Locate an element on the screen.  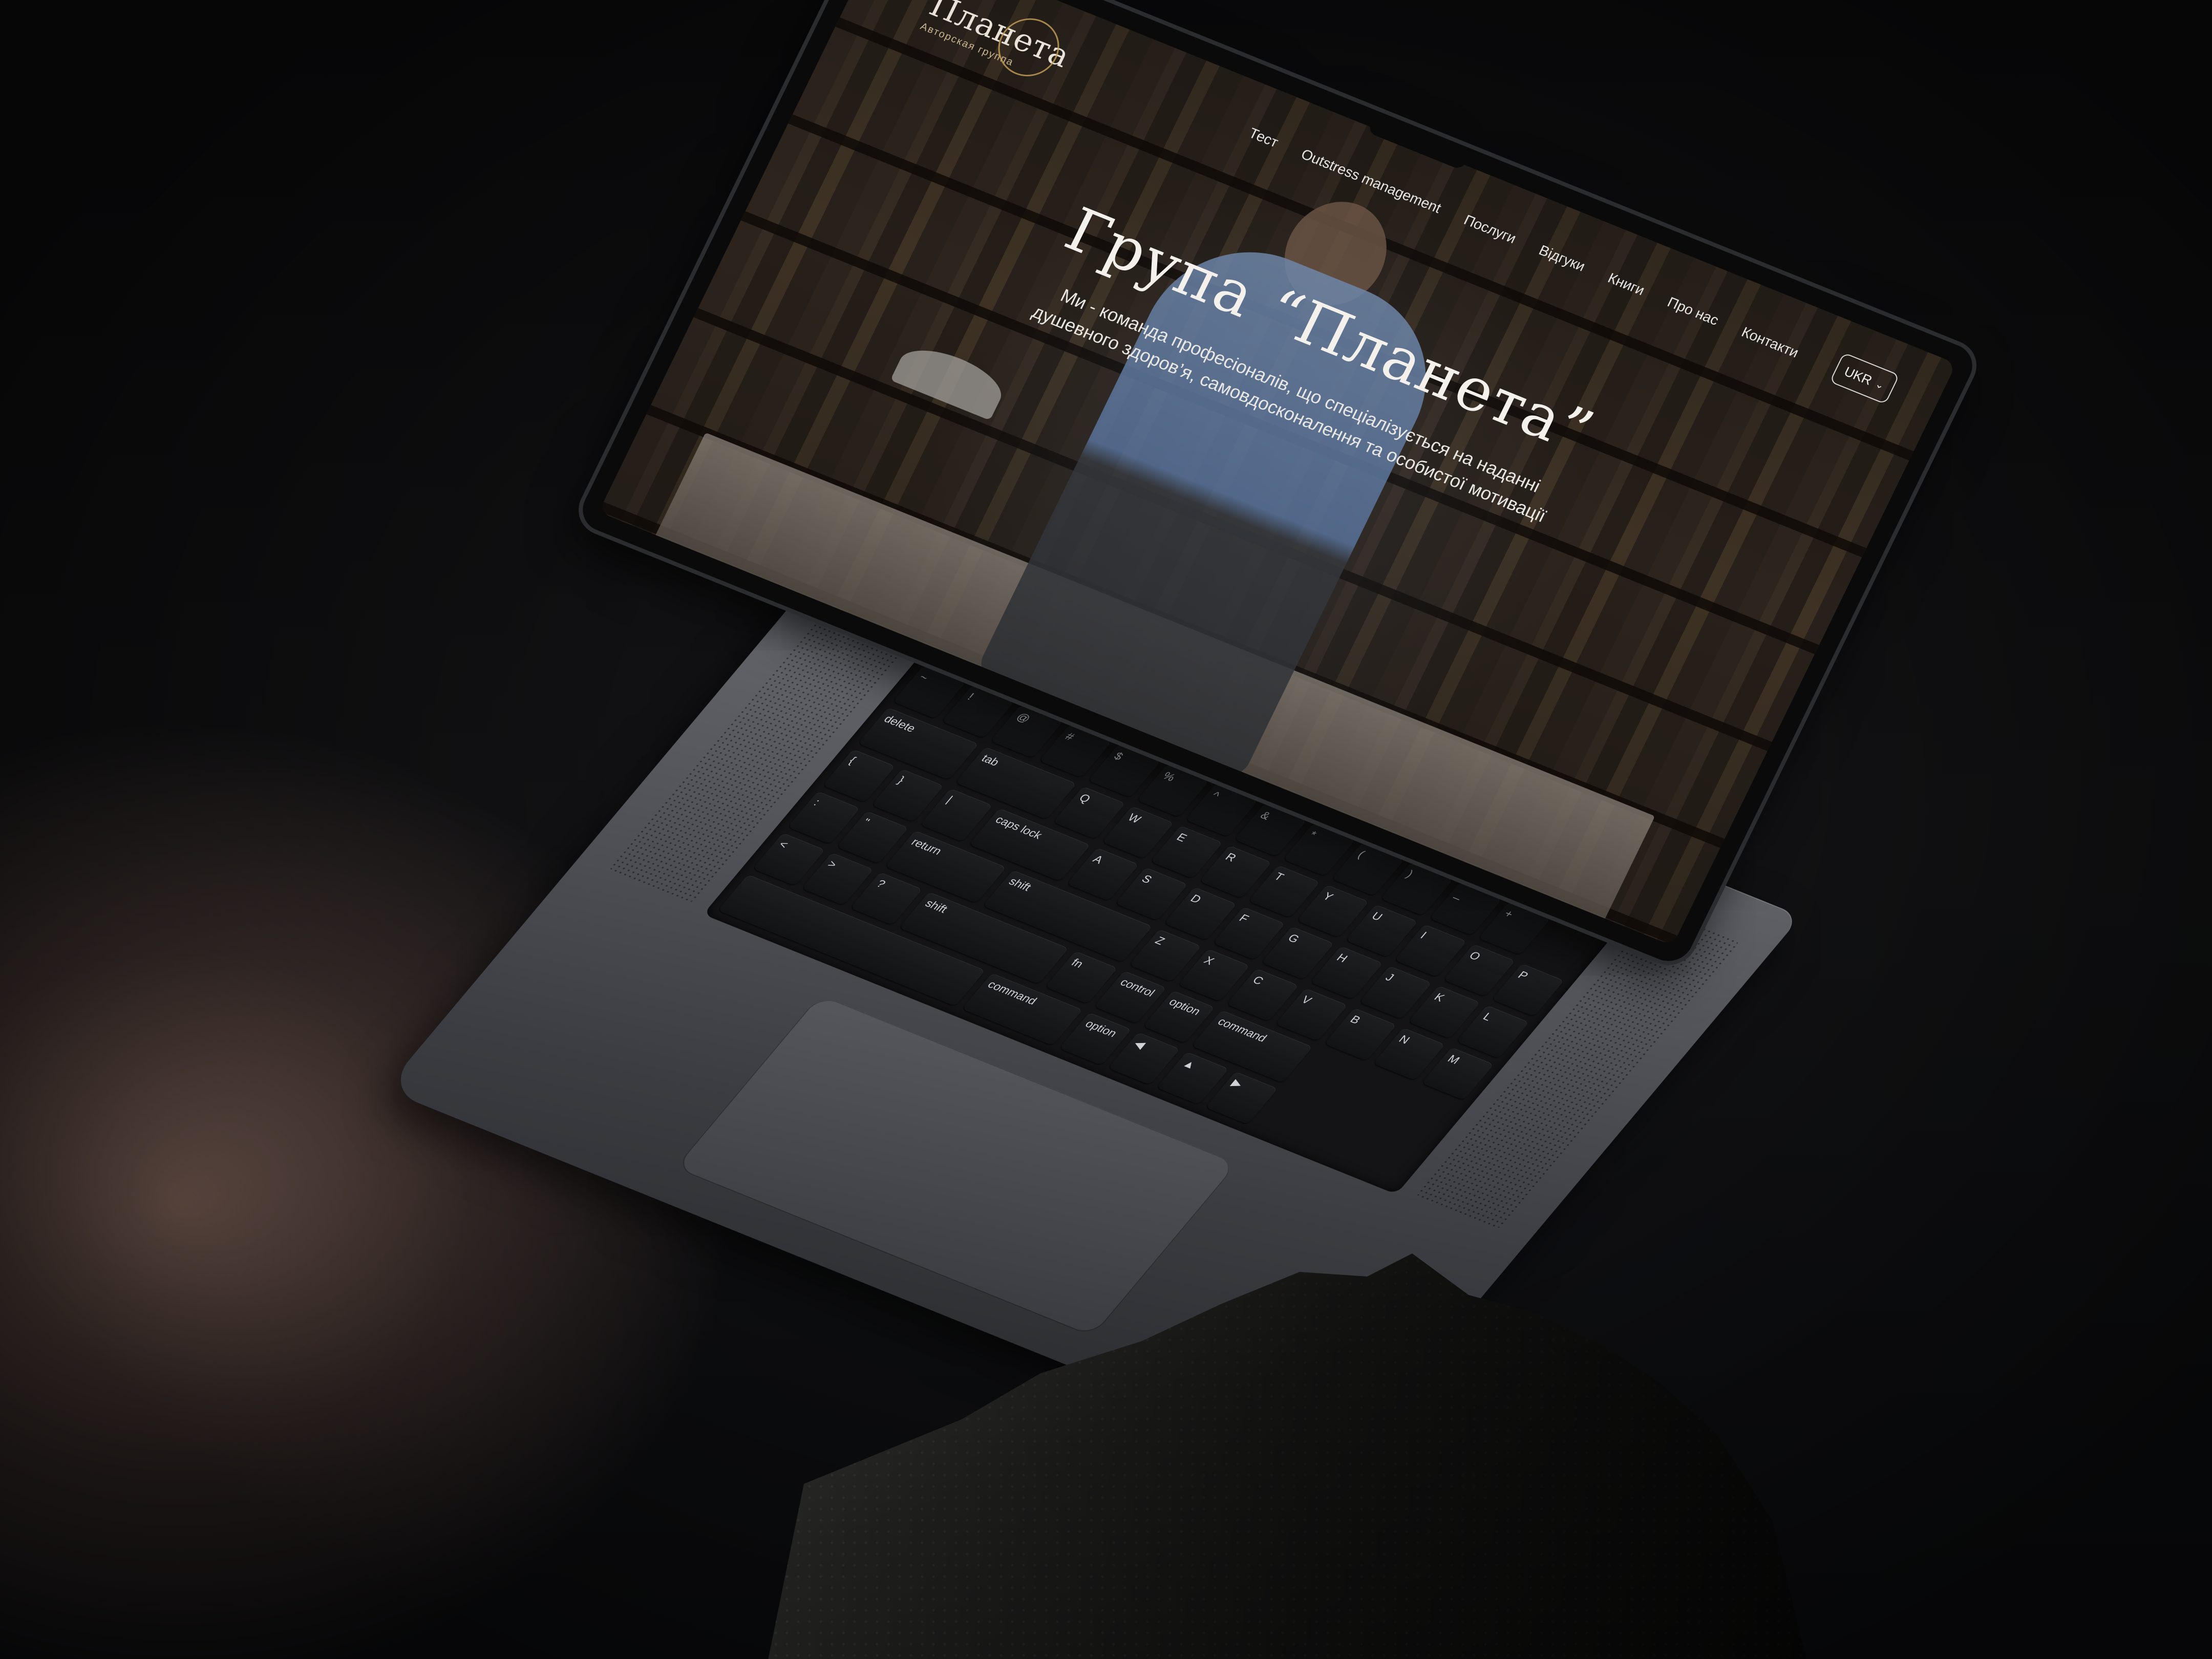
nav-test: Тест is located at coordinates (1263, 138).